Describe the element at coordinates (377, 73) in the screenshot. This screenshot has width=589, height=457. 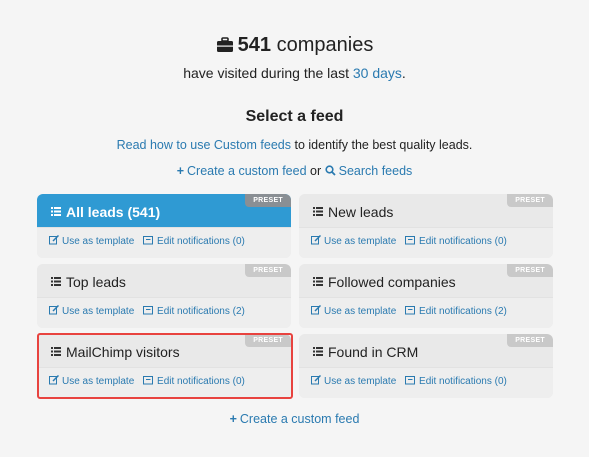
I see `period-link: 30 days` at that location.